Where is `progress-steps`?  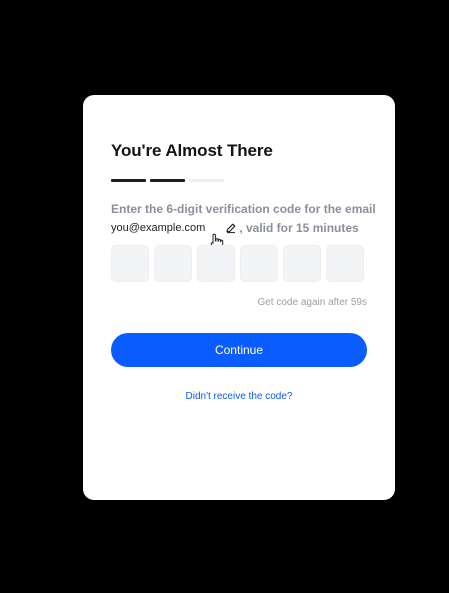
progress-steps is located at coordinates (167, 180).